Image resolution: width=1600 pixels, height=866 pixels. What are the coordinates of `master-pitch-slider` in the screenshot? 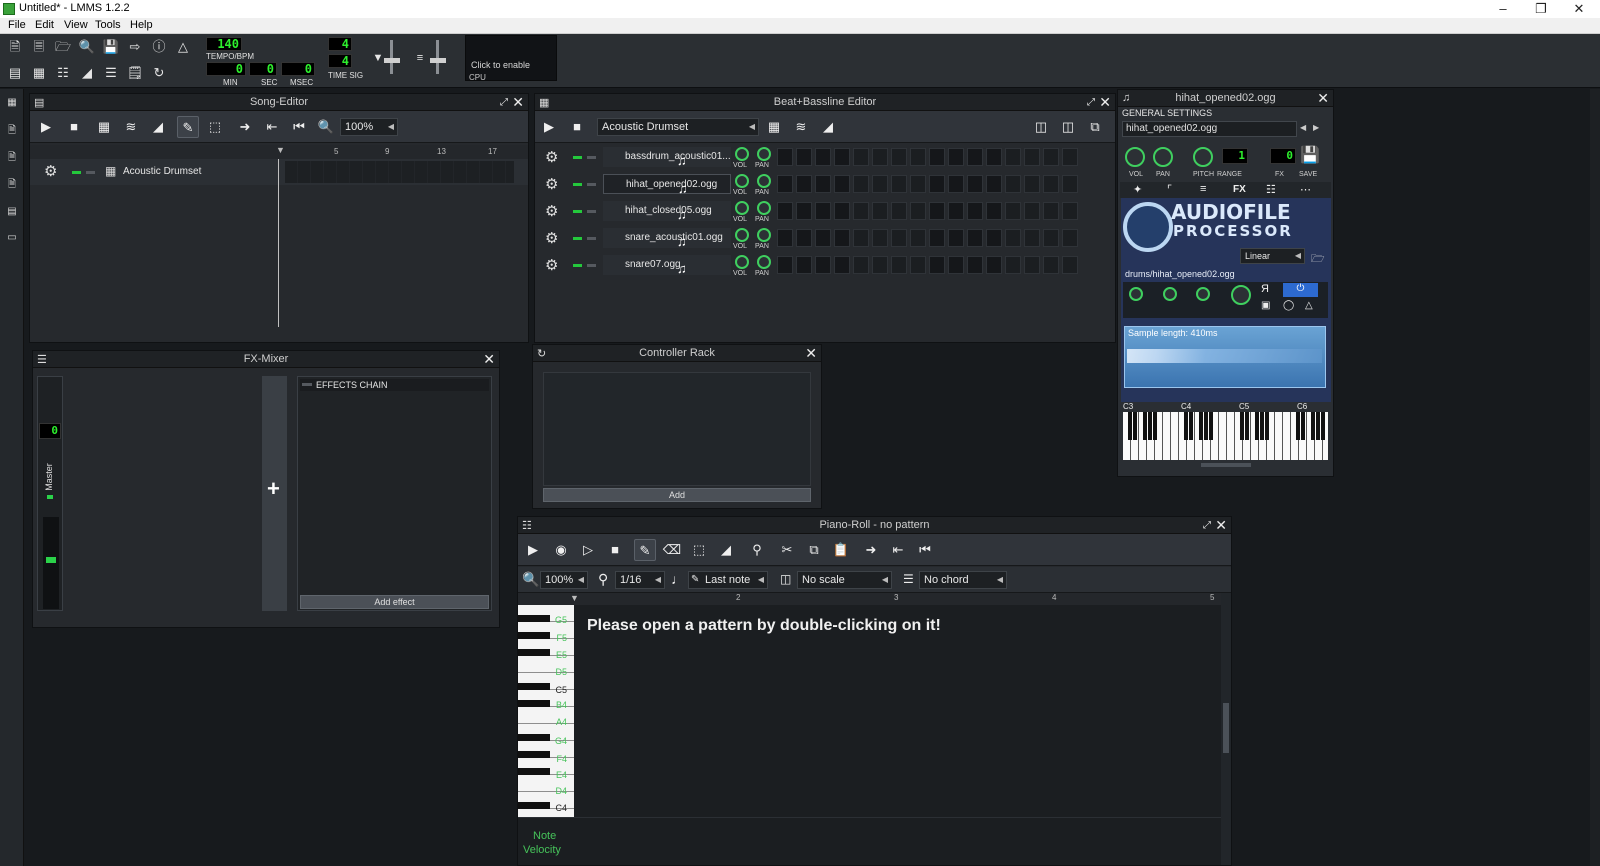 It's located at (437, 57).